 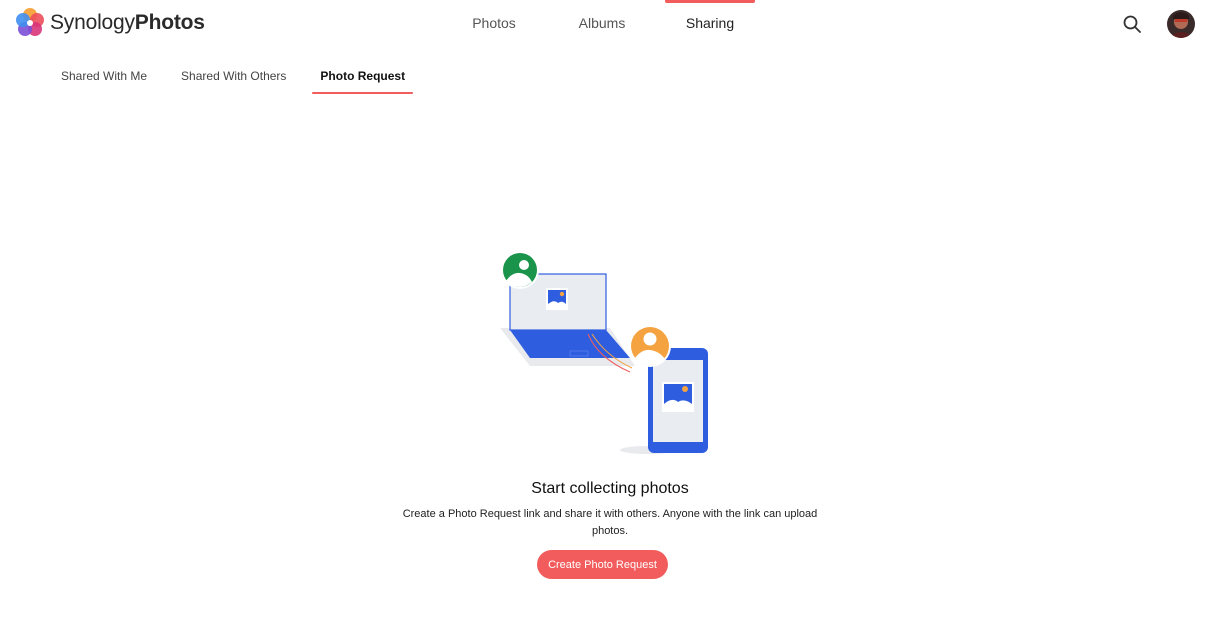 I want to click on subtab-shared-with-others: Shared With Others, so click(x=233, y=76).